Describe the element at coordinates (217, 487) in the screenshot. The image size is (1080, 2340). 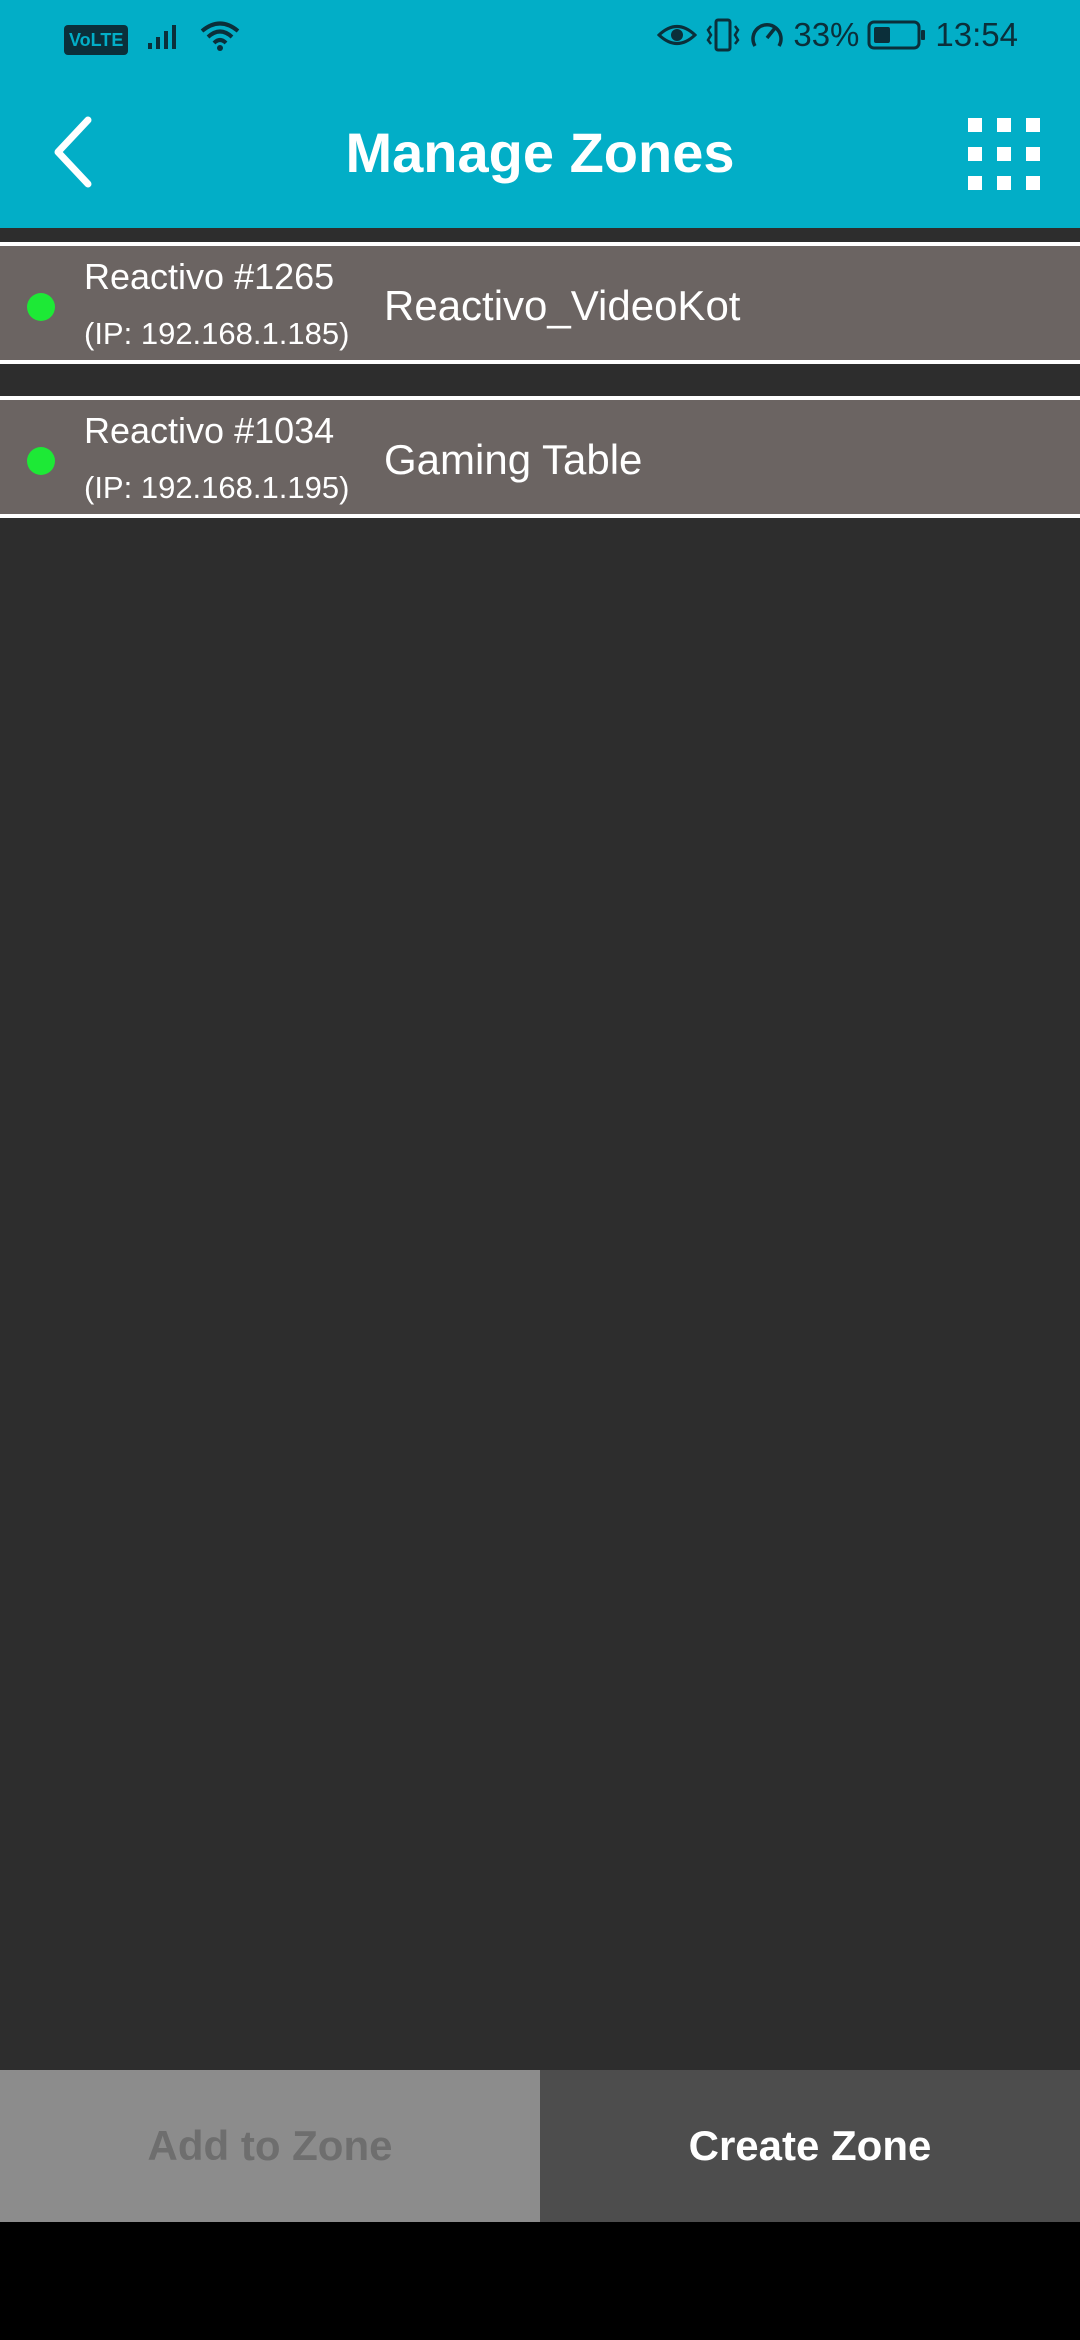
I see `device-ip: (IP: 192.168.1.195)` at that location.